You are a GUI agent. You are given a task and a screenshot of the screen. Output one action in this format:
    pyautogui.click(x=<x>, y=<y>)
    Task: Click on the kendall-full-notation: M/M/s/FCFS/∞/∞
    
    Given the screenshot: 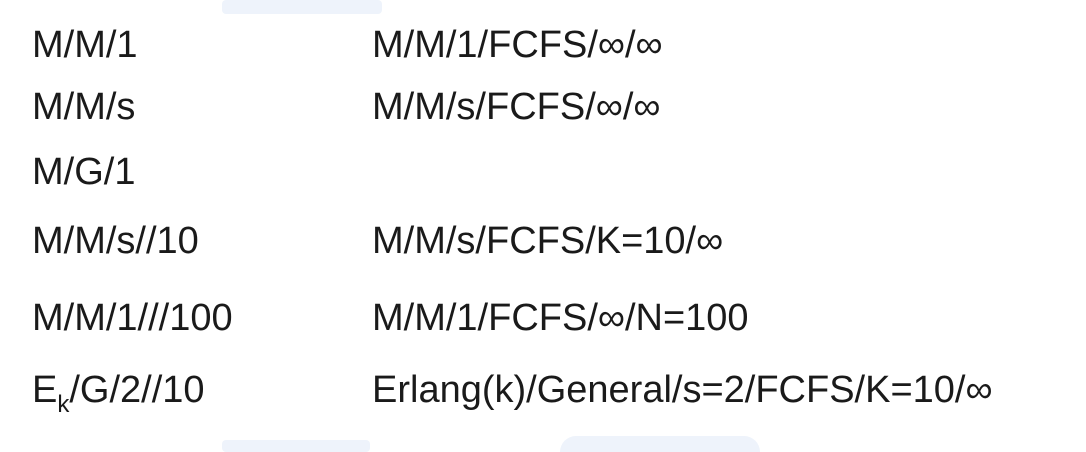 What is the action you would take?
    pyautogui.click(x=516, y=107)
    